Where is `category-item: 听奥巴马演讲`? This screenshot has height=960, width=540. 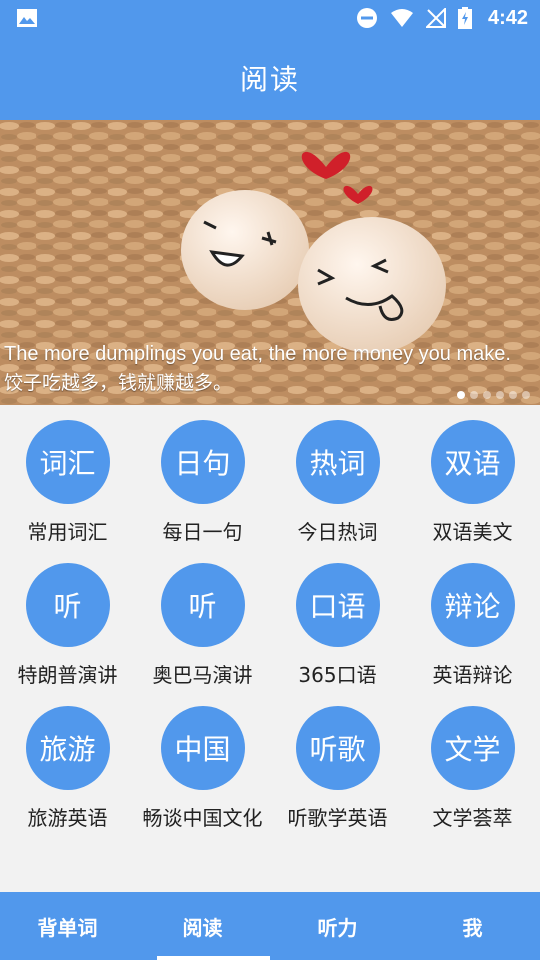
category-item: 听奥巴马演讲 is located at coordinates (202, 619).